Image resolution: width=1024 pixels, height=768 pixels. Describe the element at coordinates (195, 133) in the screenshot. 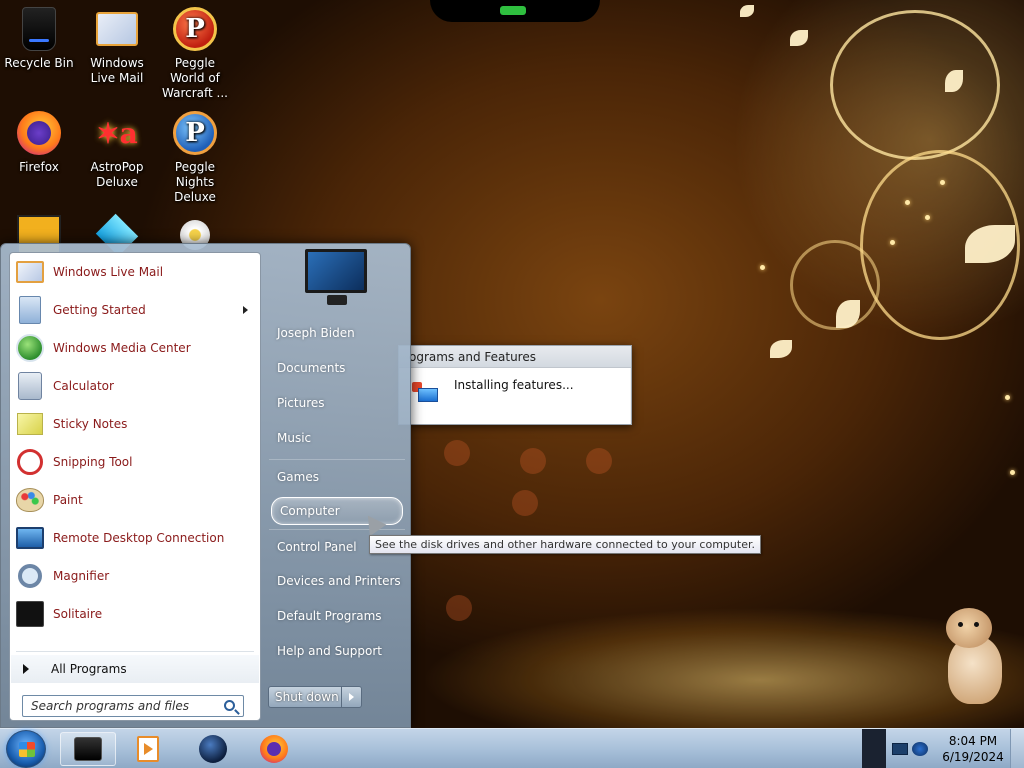

I see `peggle-nights-icon: P` at that location.